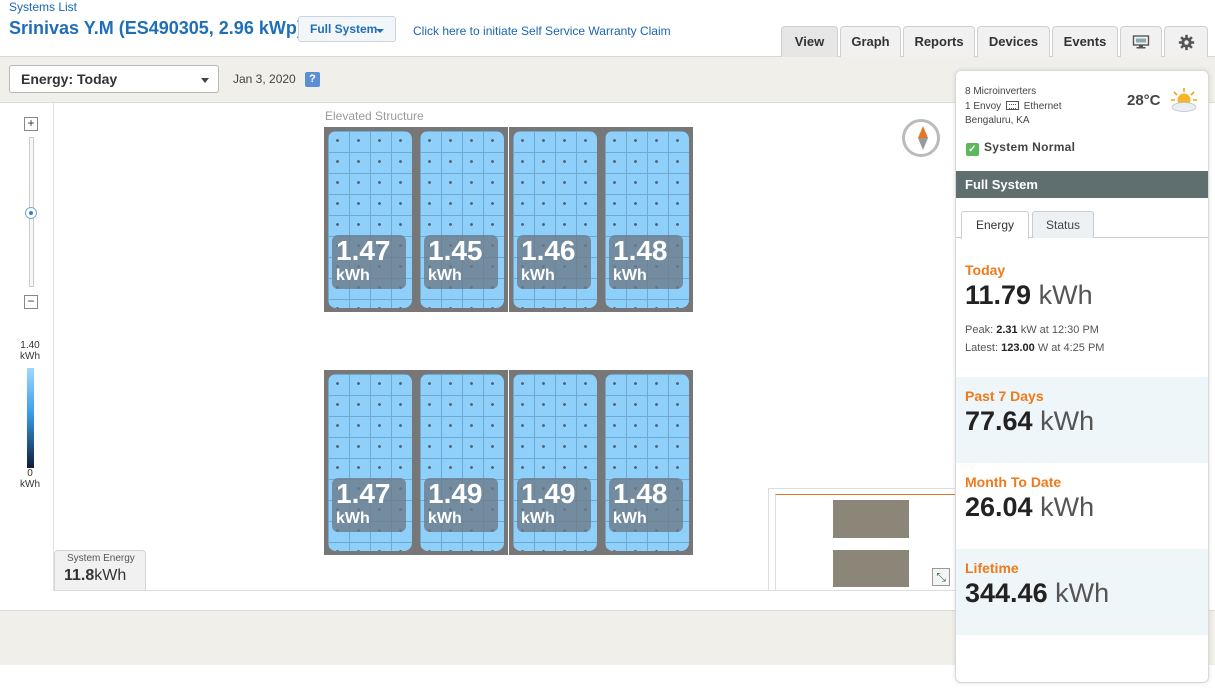 This screenshot has height=693, width=1215. I want to click on status-text: System Normal, so click(1030, 147).